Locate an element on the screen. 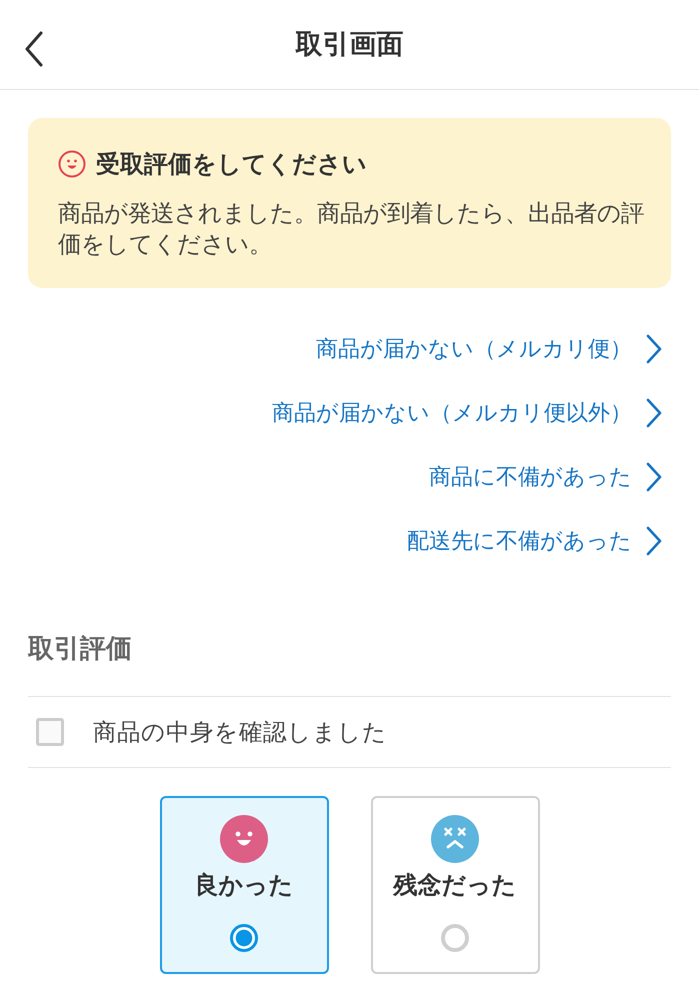 The width and height of the screenshot is (699, 999). back-button is located at coordinates (34, 49).